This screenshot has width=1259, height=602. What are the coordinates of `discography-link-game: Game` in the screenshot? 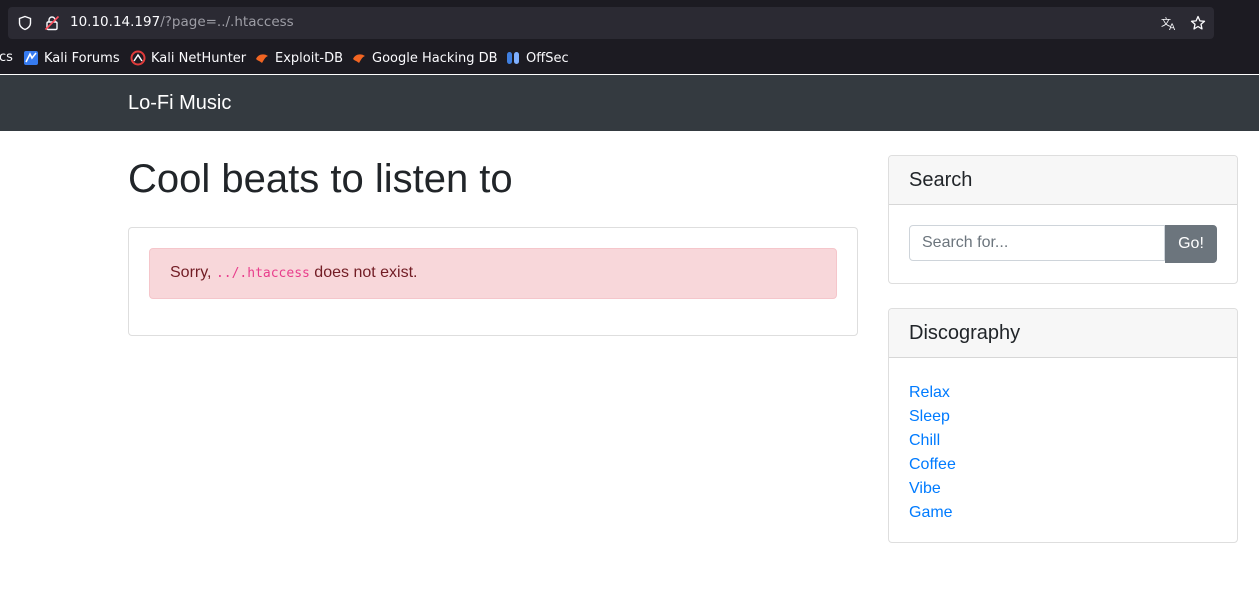 It's located at (931, 512).